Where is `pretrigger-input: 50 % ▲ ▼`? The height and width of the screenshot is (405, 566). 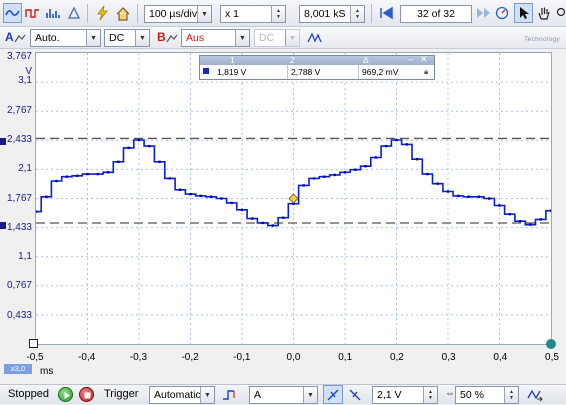
pretrigger-input: 50 % ▲ ▼ is located at coordinates (487, 395).